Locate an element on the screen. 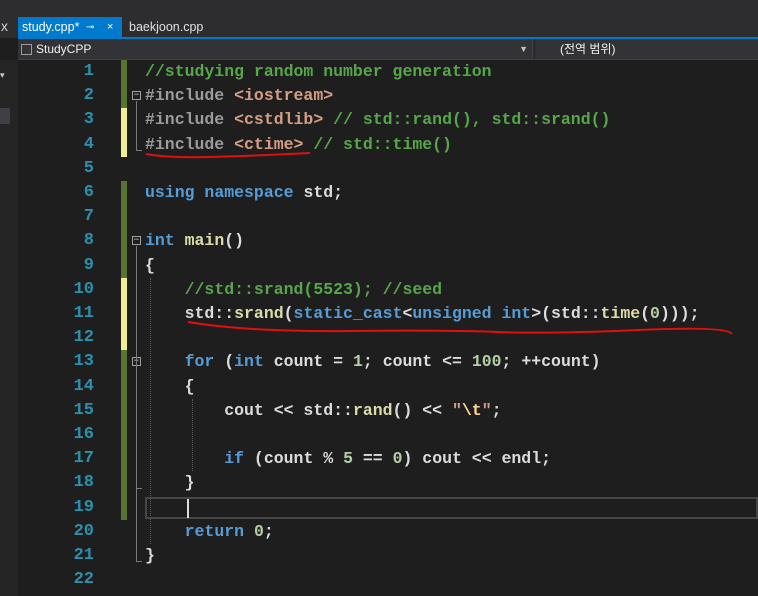 Image resolution: width=758 pixels, height=596 pixels. code-token: < is located at coordinates (407, 313).